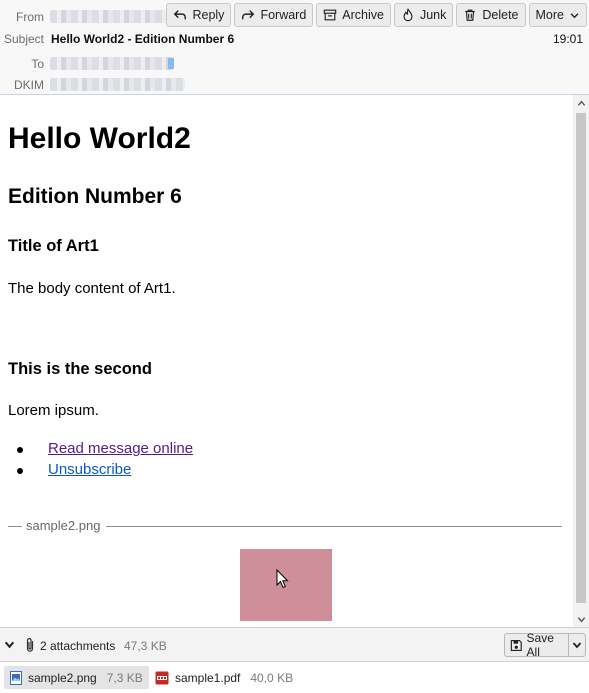 The height and width of the screenshot is (693, 589). What do you see at coordinates (208, 15) in the screenshot?
I see `reply-label: Reply` at bounding box center [208, 15].